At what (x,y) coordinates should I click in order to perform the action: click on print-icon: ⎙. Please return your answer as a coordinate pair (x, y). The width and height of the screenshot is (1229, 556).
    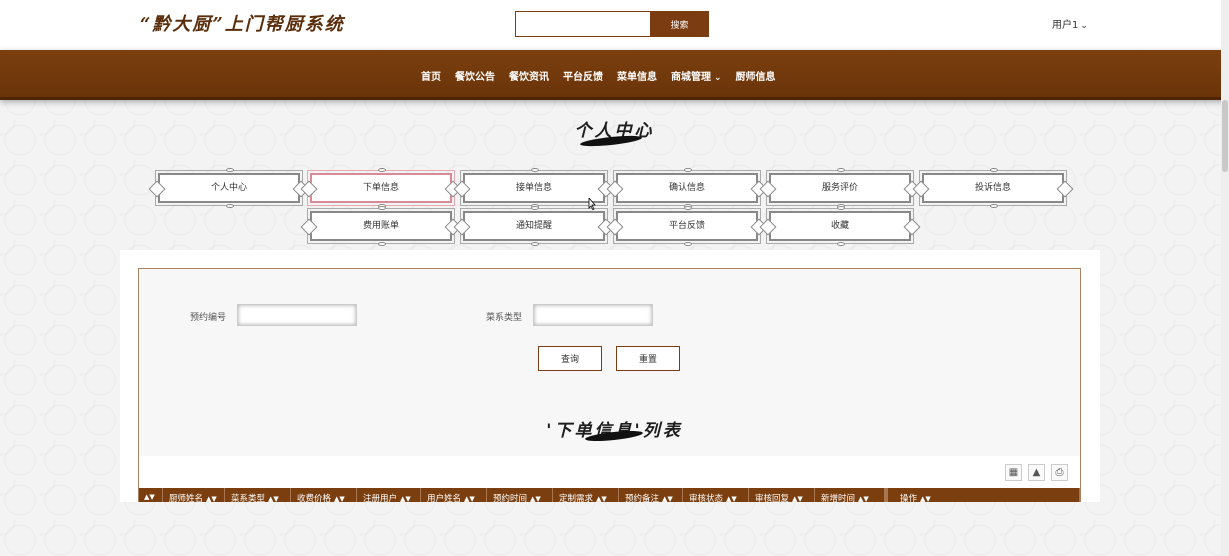
    Looking at the image, I should click on (1059, 472).